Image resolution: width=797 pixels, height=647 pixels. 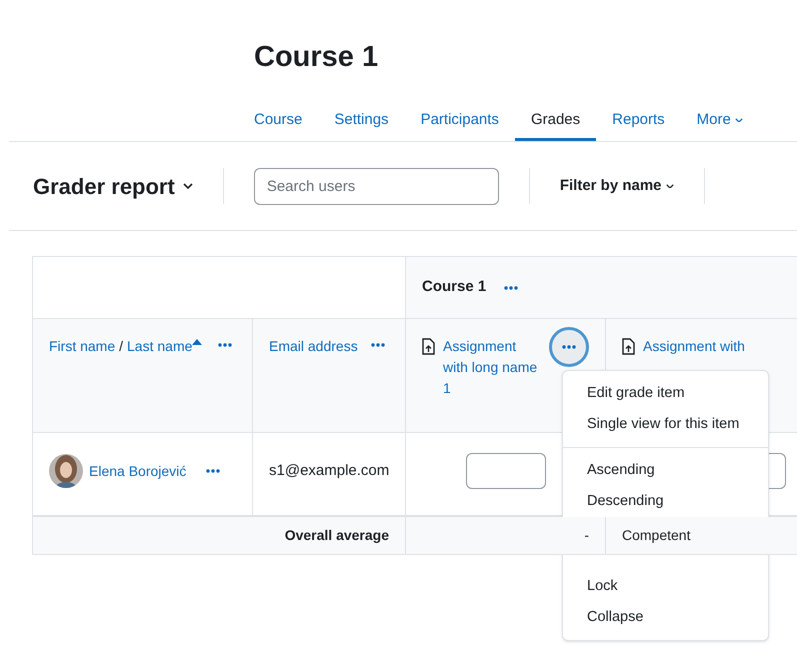 I want to click on average-value: -, so click(x=586, y=535).